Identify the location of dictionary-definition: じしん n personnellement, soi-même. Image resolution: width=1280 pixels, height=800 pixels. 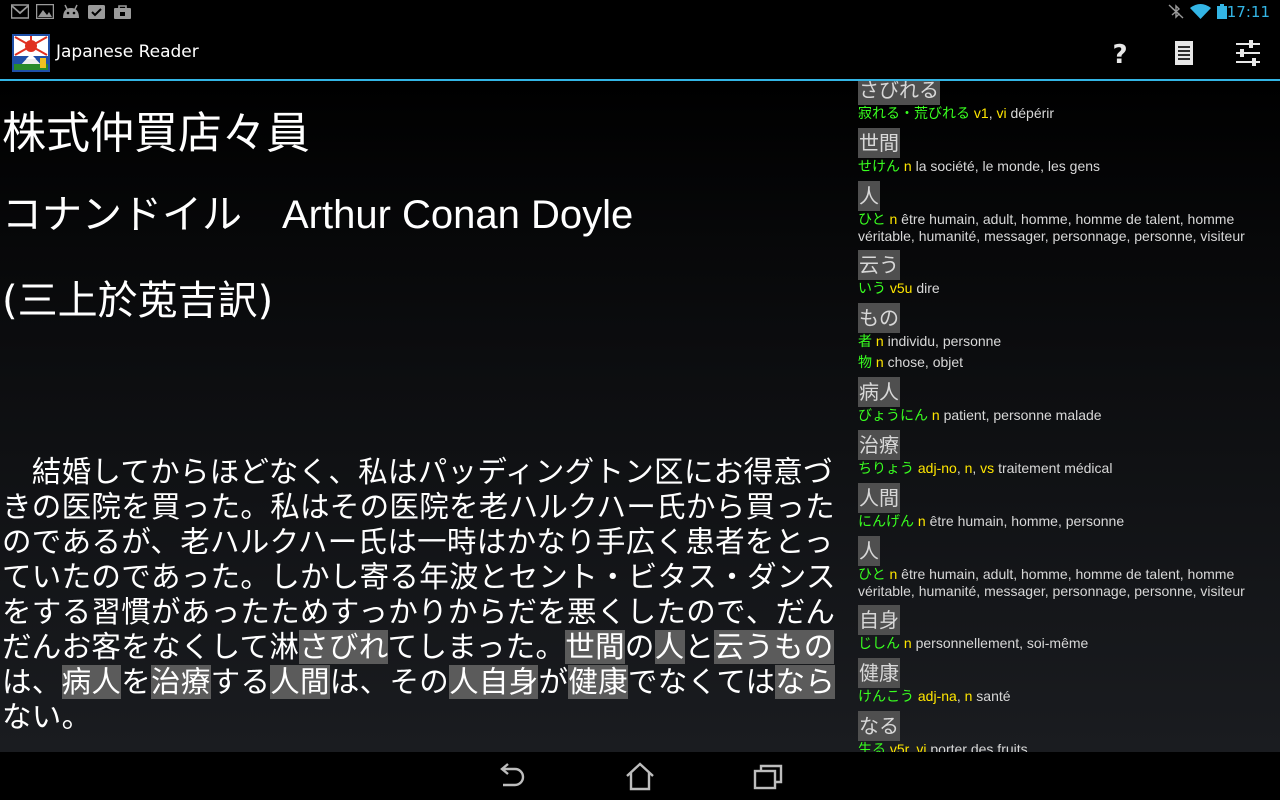
(1064, 643).